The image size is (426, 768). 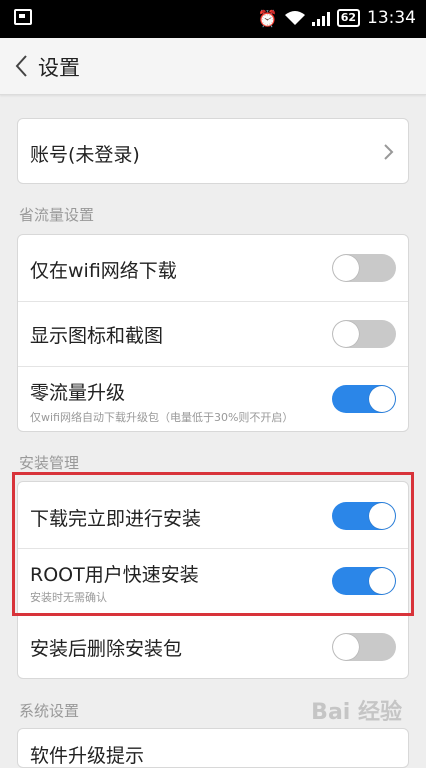 What do you see at coordinates (59, 68) in the screenshot?
I see `page-title: 设置` at bounding box center [59, 68].